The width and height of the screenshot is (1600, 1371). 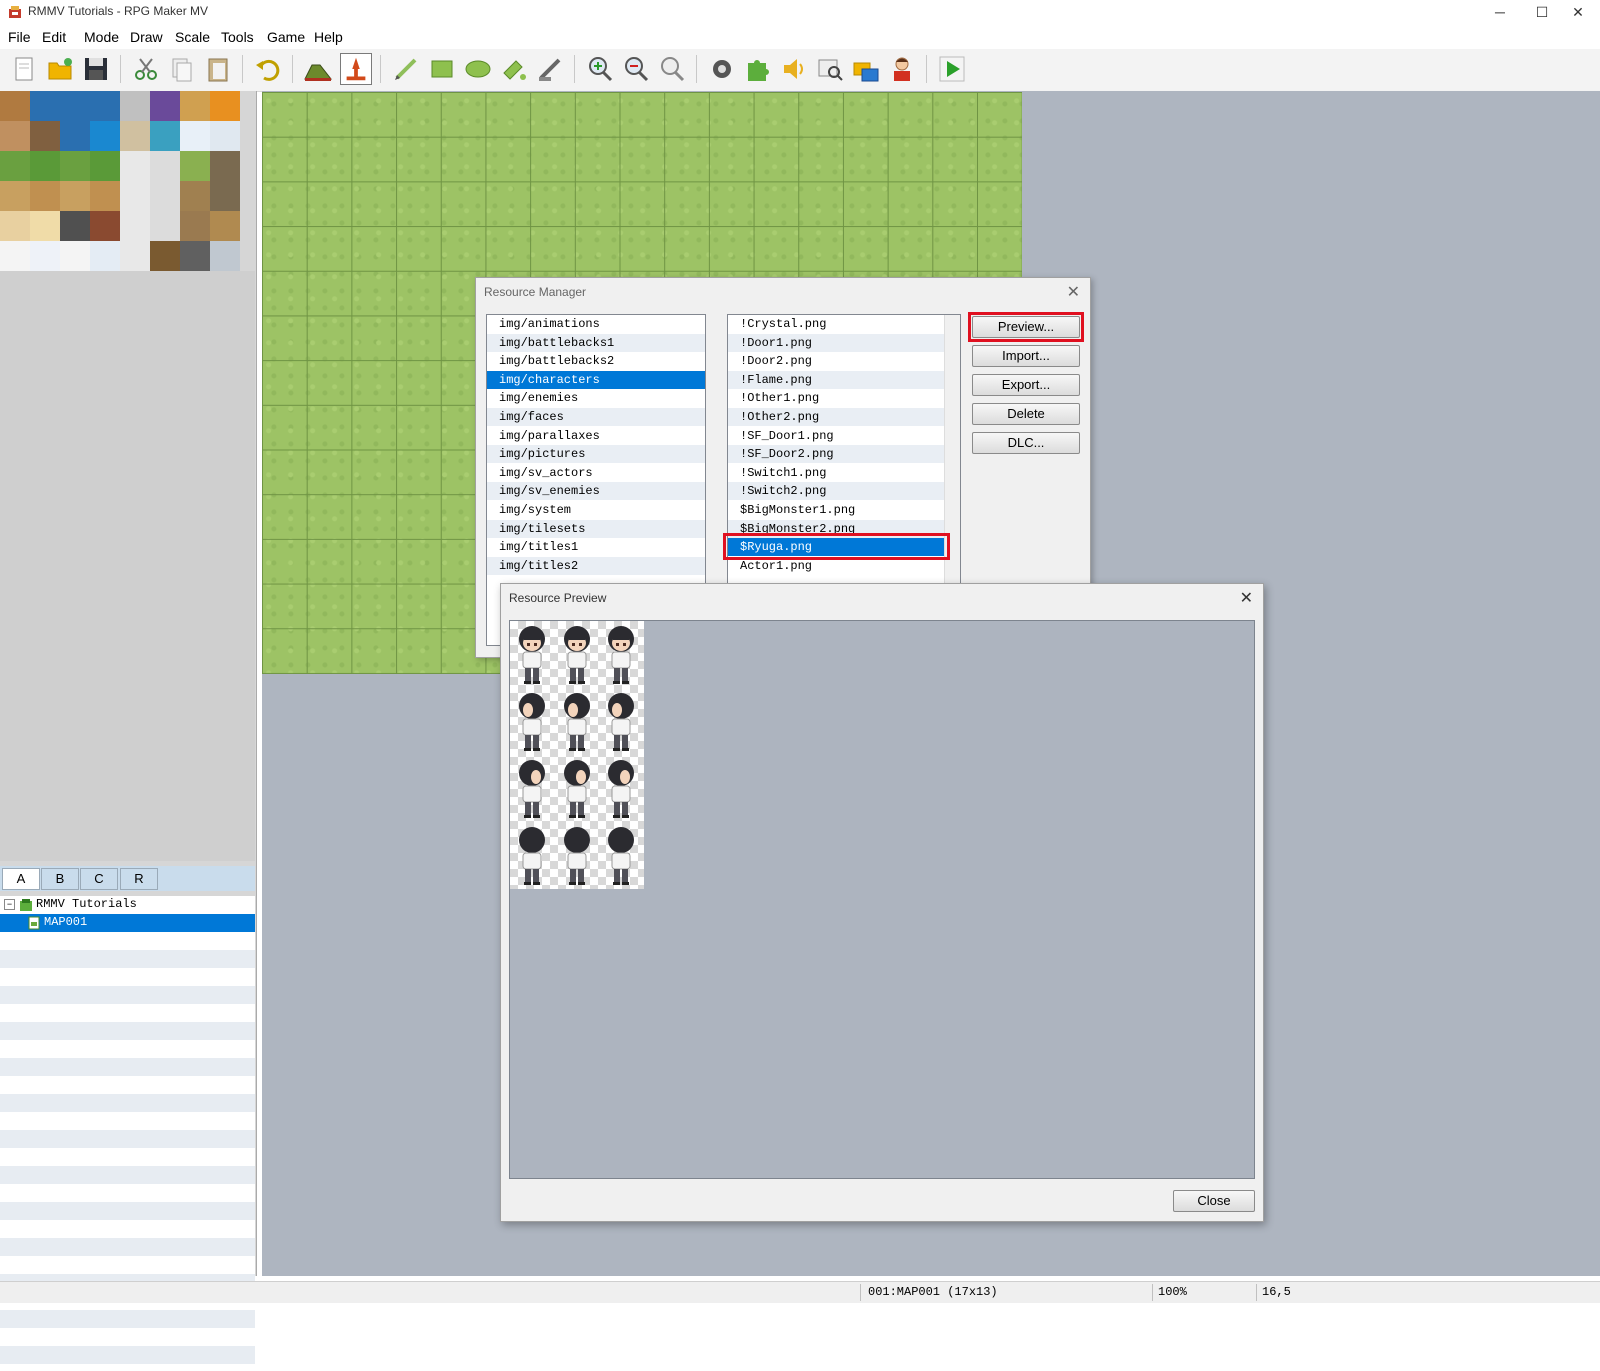 I want to click on tree-project-row: − RMMV Tutorials, so click(x=127, y=905).